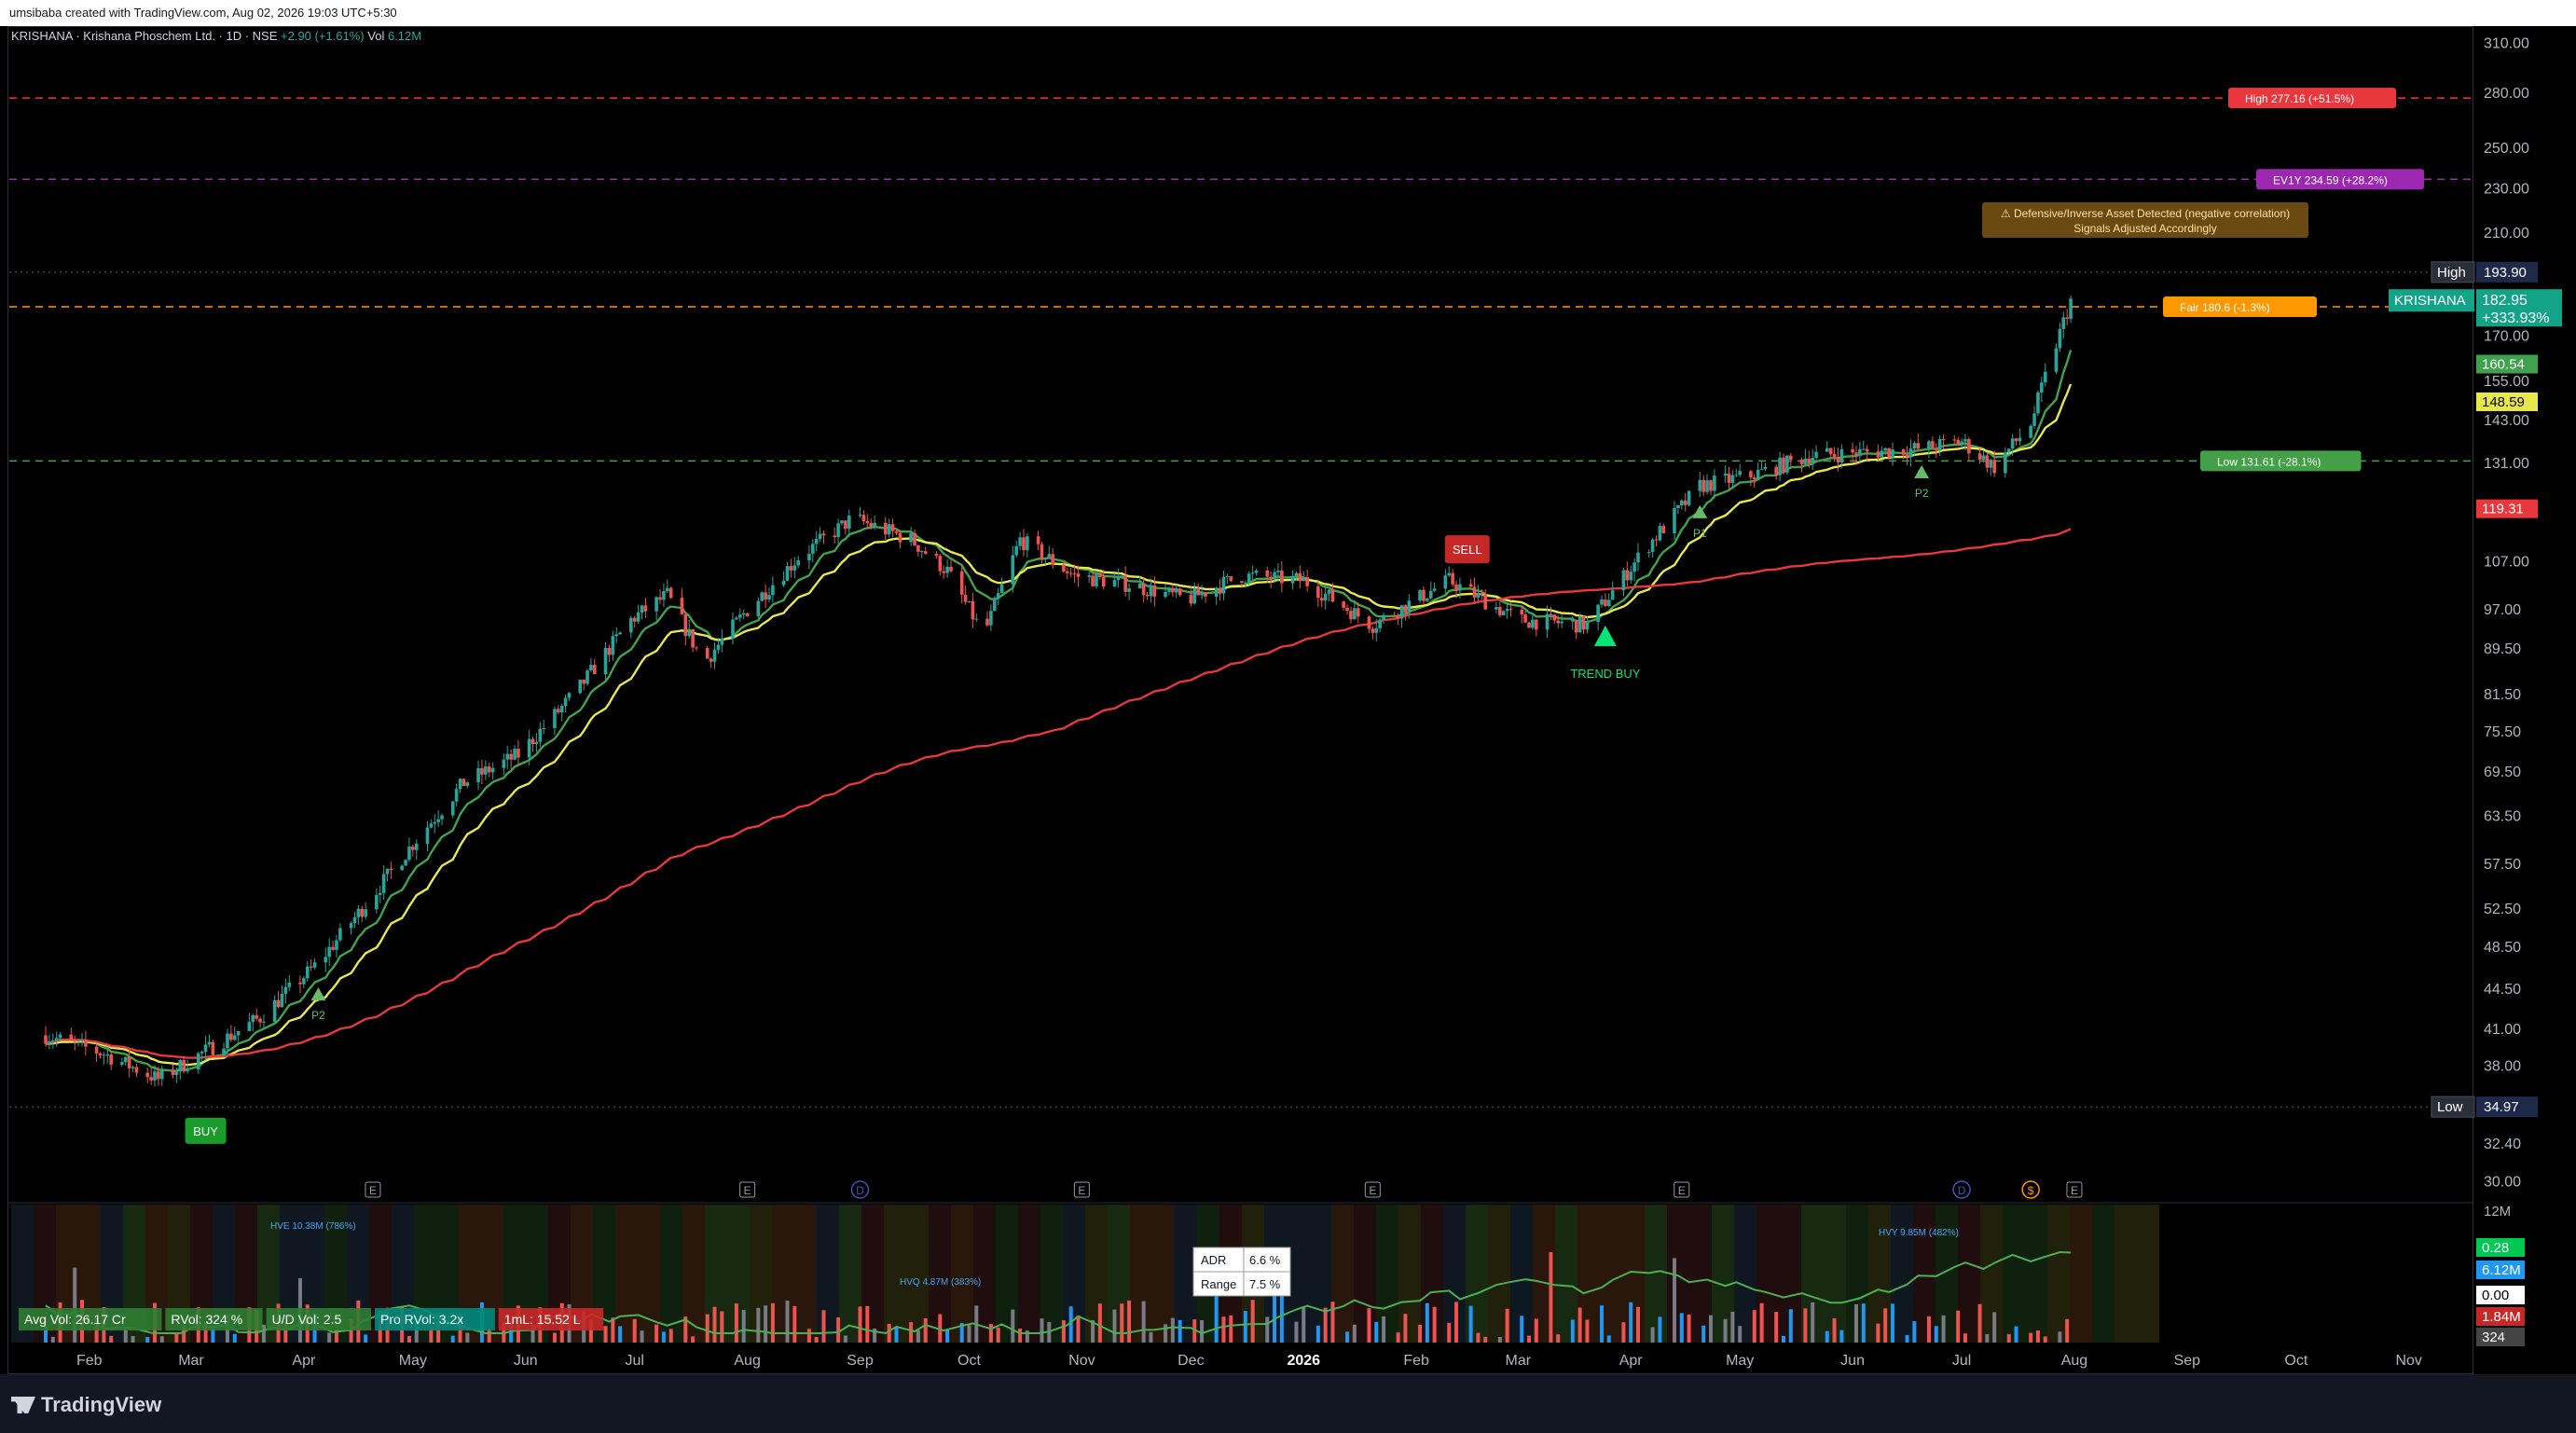 The width and height of the screenshot is (2576, 1433). What do you see at coordinates (2502, 1067) in the screenshot?
I see `y-tick-label: 38.00` at bounding box center [2502, 1067].